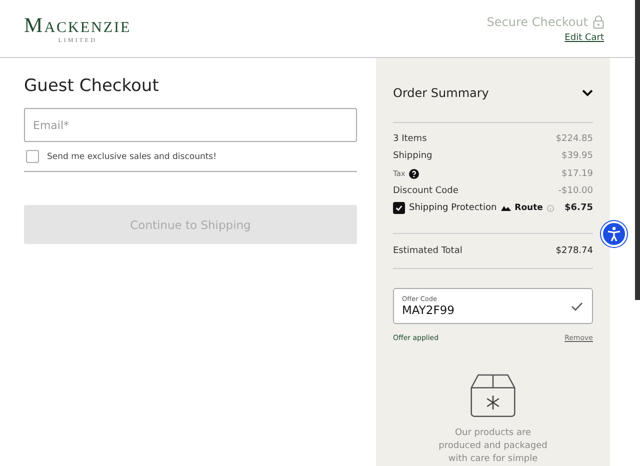 The width and height of the screenshot is (640, 466). I want to click on email-field: Email*, so click(190, 125).